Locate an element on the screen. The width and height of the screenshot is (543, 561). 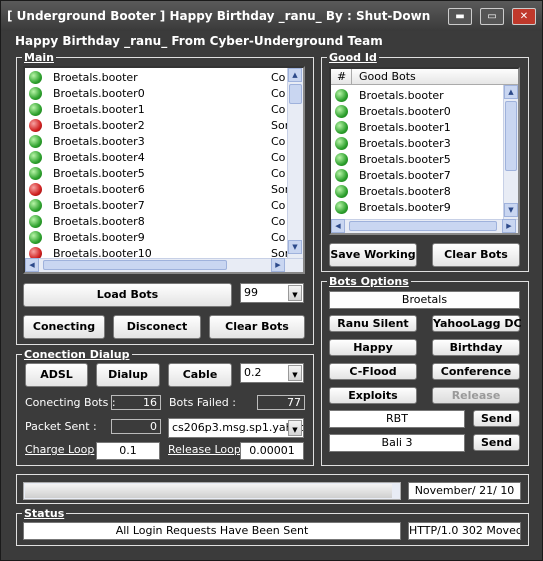
good-bot-name: Broetals.booter9 is located at coordinates (405, 207).